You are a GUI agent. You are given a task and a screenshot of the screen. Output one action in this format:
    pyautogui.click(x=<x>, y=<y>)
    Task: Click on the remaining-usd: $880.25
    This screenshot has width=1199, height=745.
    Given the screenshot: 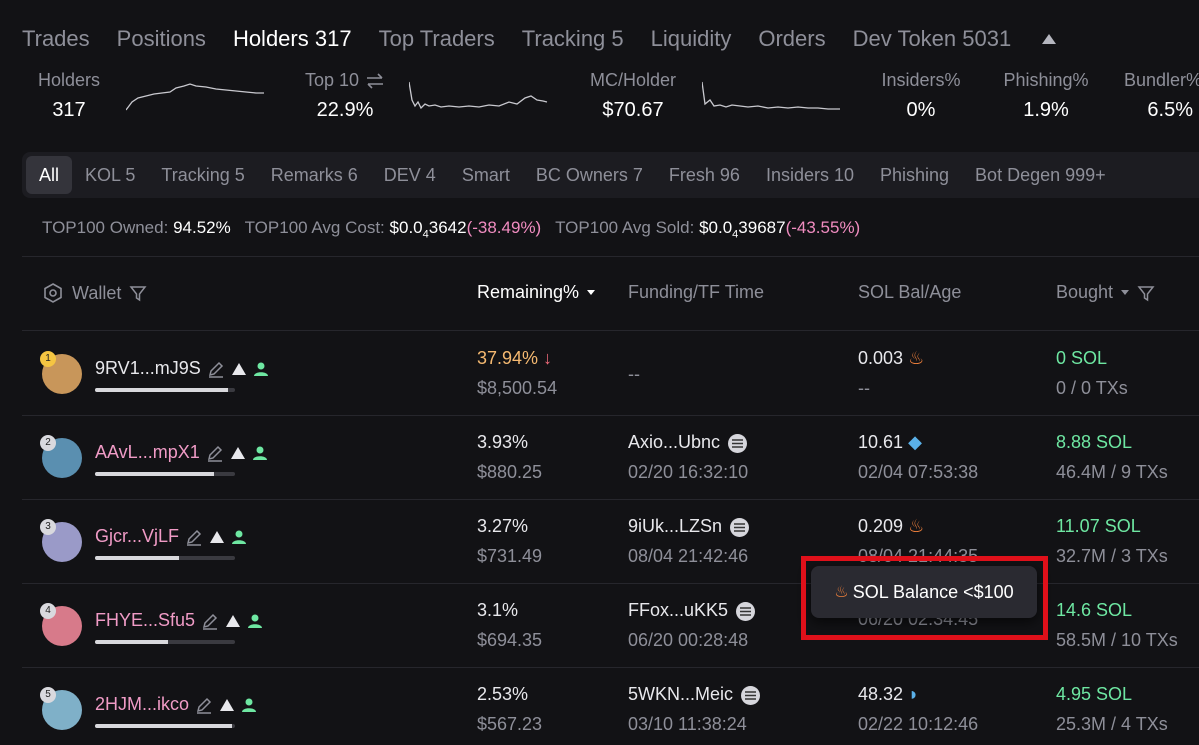 What is the action you would take?
    pyautogui.click(x=510, y=472)
    